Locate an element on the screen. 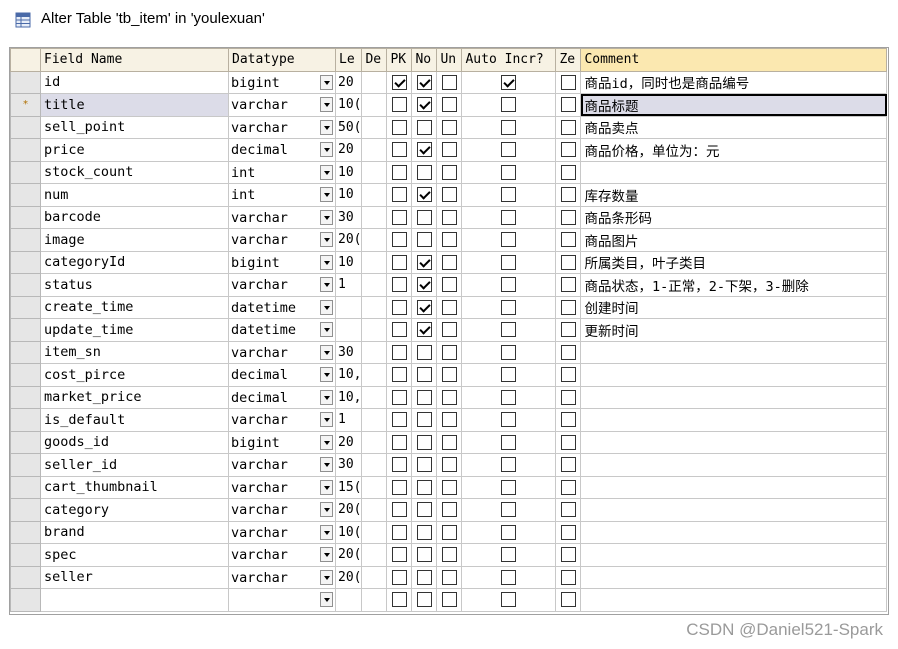 The height and width of the screenshot is (649, 898). column-row: stock_count int 10 is located at coordinates (449, 172).